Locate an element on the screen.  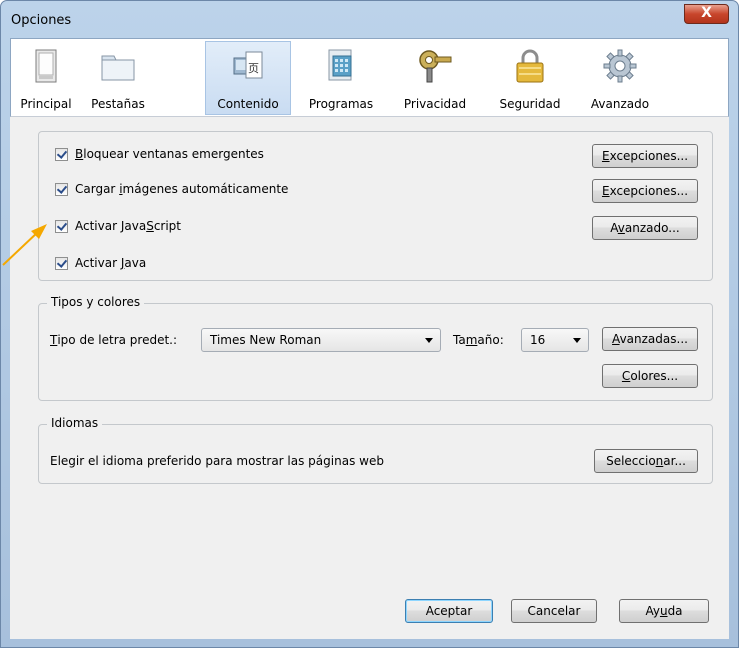
default-font-value: Times New Roman is located at coordinates (266, 340).